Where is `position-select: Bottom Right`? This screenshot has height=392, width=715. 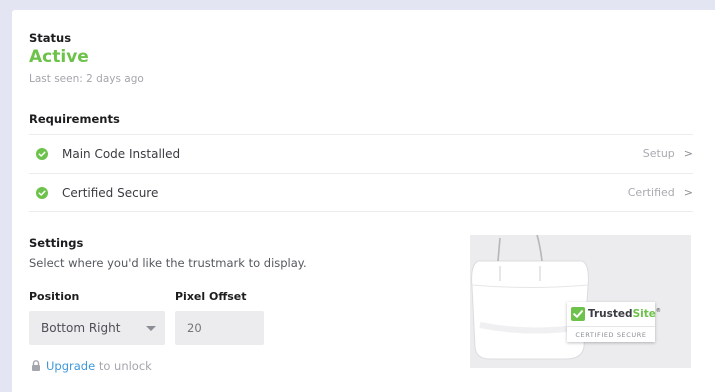 position-select: Bottom Right is located at coordinates (97, 328).